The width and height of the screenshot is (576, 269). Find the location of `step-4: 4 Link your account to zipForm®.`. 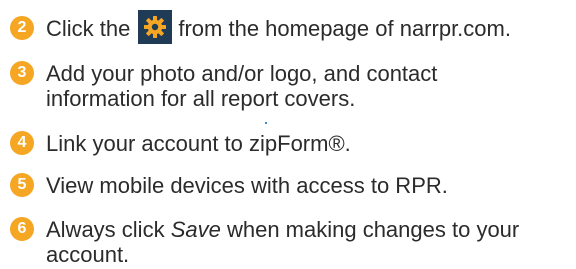

step-4: 4 Link your account to zipForm®. is located at coordinates (180, 143).